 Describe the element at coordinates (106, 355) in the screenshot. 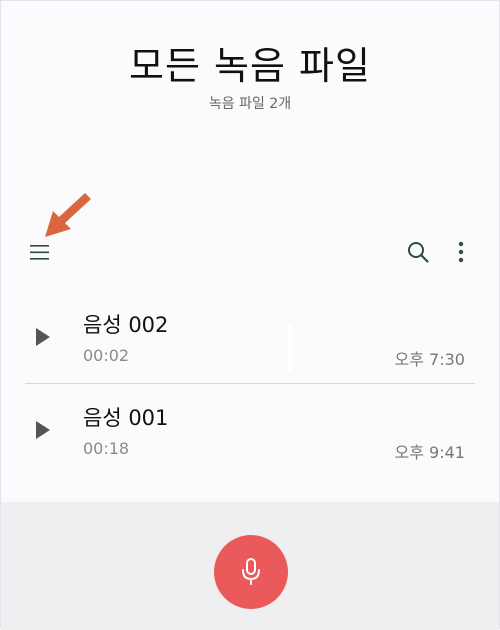

I see `recording-duration: 00:02` at that location.